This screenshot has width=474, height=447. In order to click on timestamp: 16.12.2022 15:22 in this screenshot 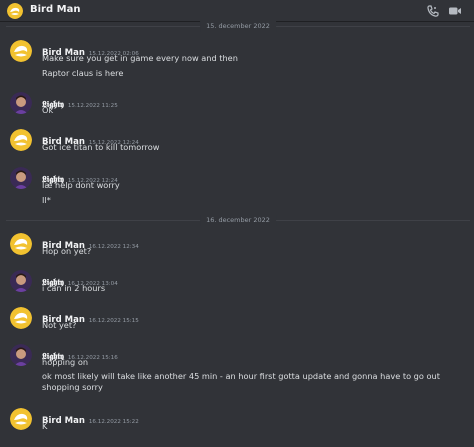, I will do `click(113, 422)`.